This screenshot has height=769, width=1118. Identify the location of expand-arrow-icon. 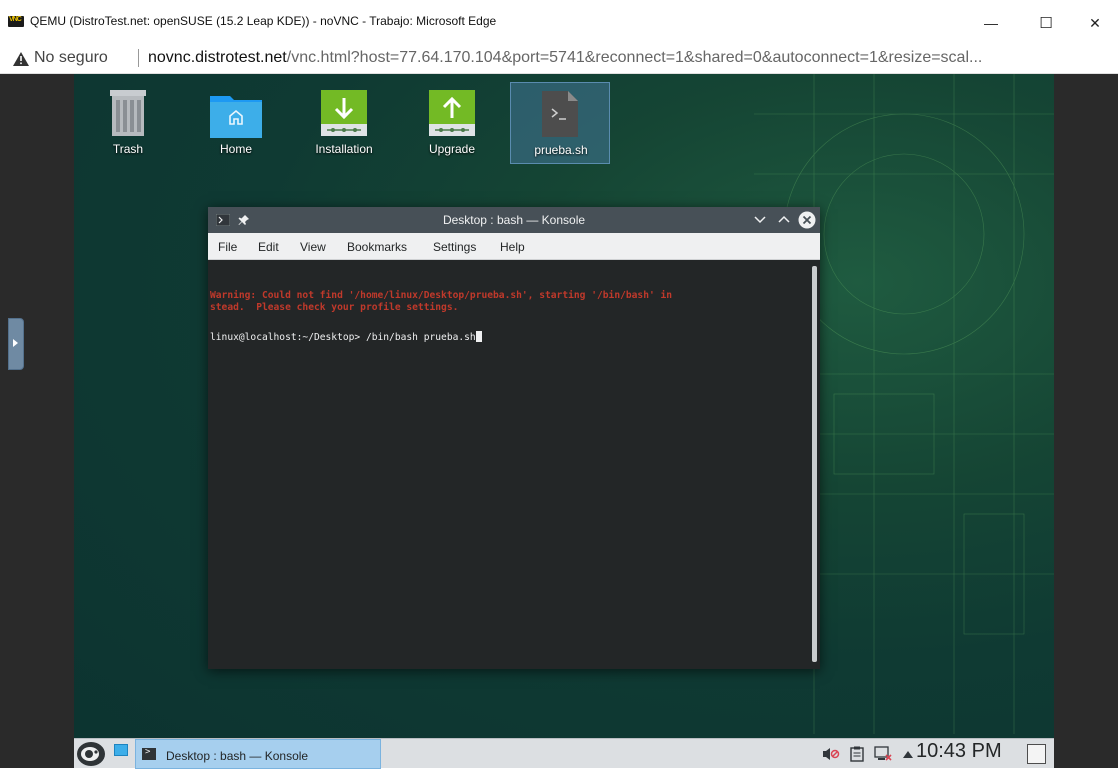
(15, 343).